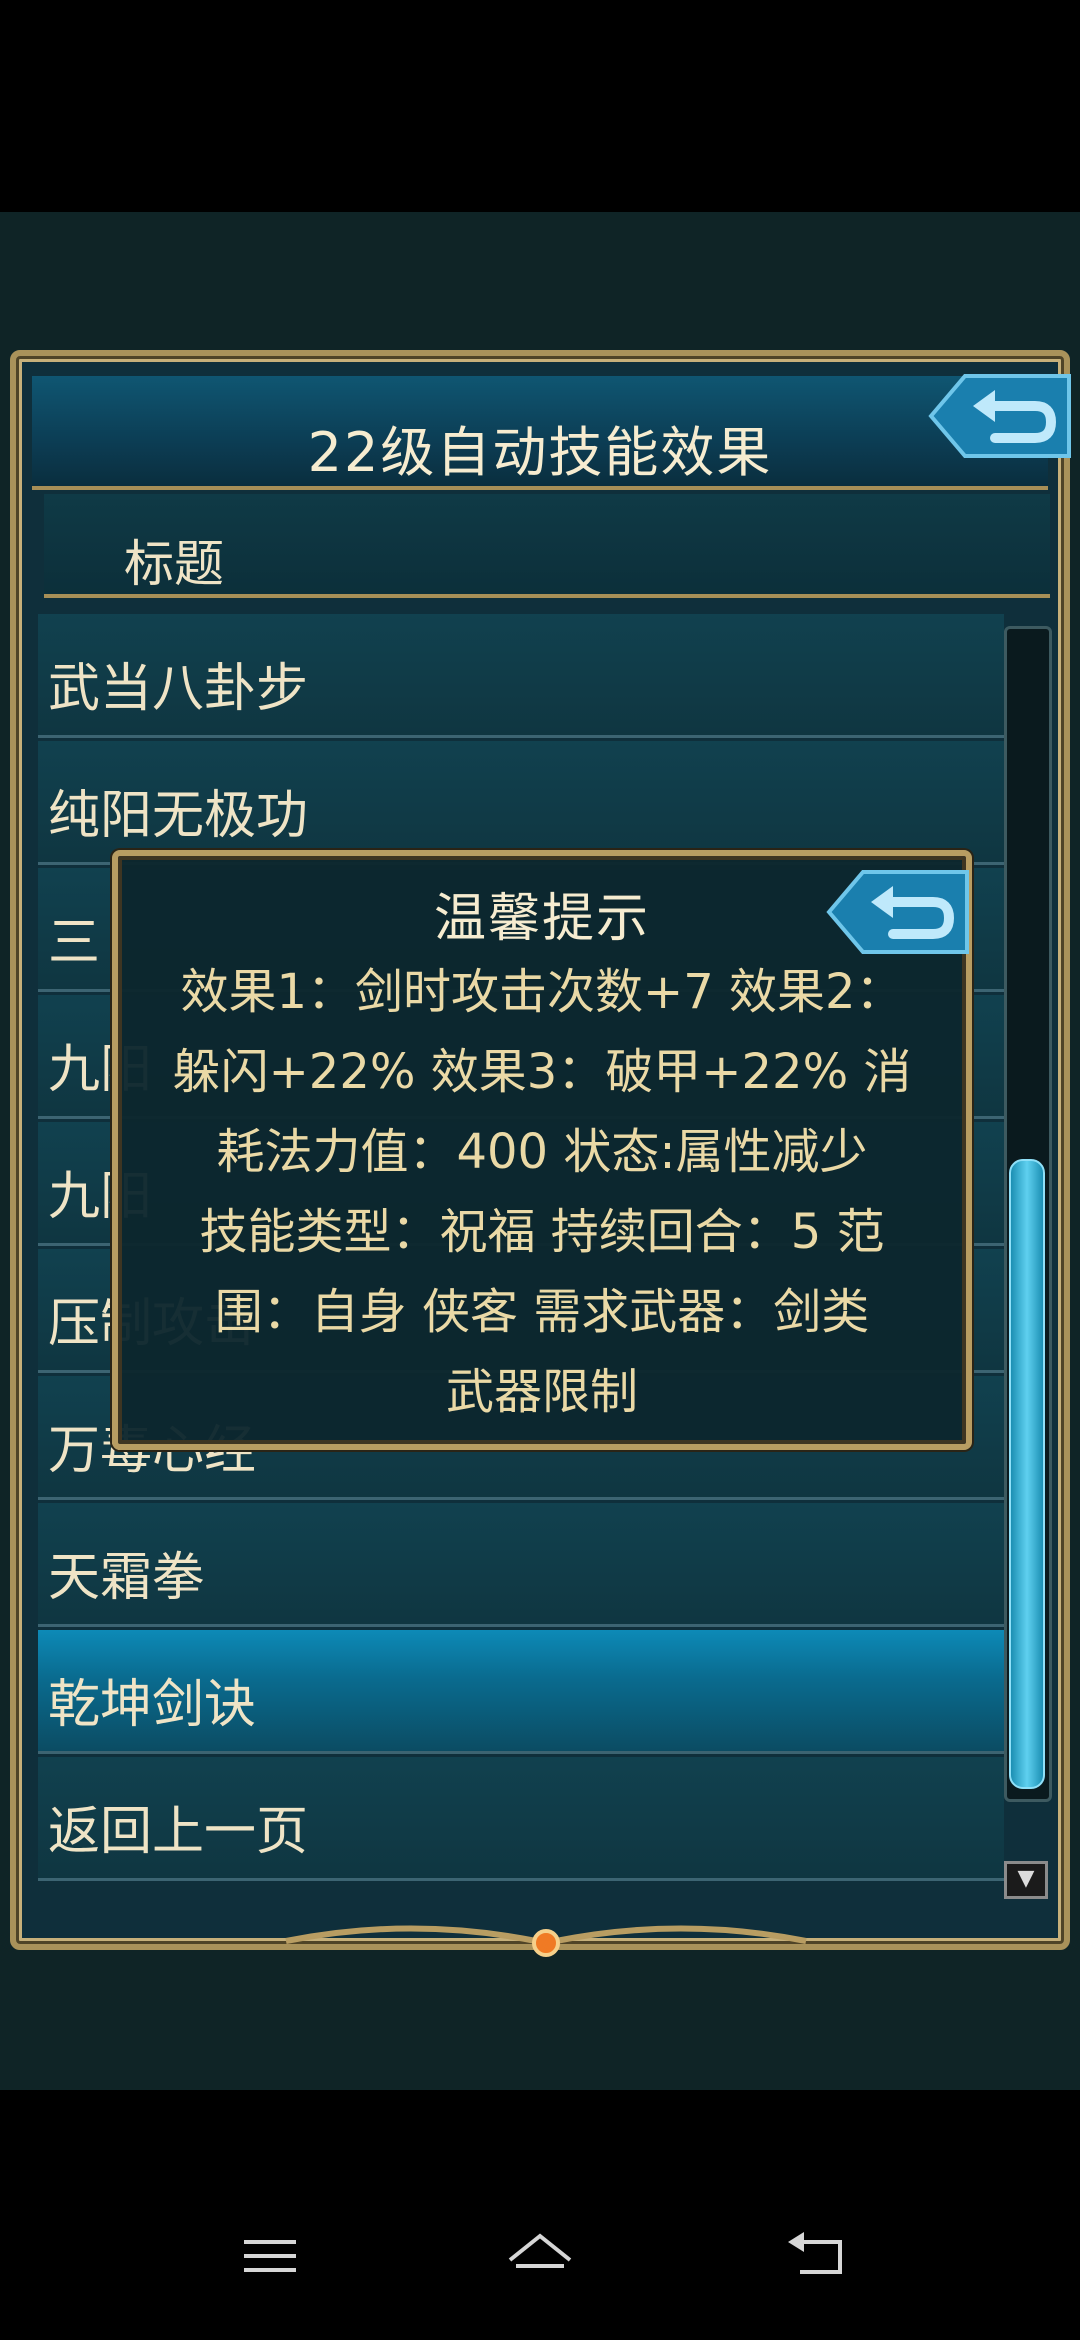 The image size is (1080, 2340). What do you see at coordinates (820, 2256) in the screenshot?
I see `back-icon` at bounding box center [820, 2256].